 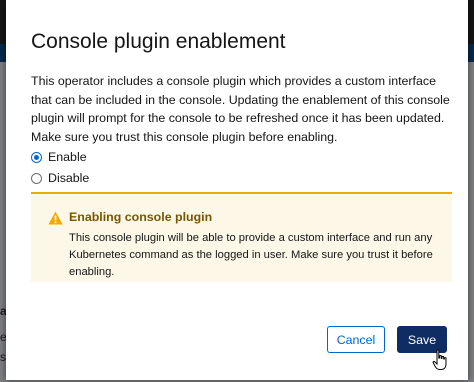 What do you see at coordinates (67, 157) in the screenshot?
I see `enable-radio-label: Enable` at bounding box center [67, 157].